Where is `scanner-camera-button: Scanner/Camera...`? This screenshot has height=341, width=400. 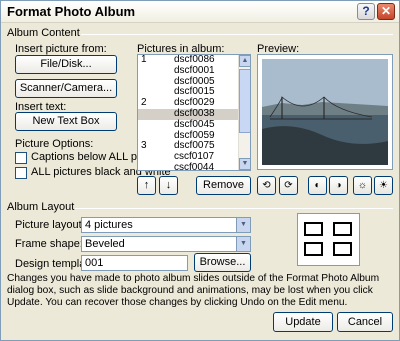 scanner-camera-button: Scanner/Camera... is located at coordinates (66, 88).